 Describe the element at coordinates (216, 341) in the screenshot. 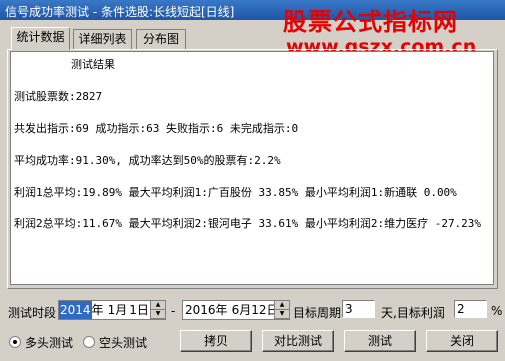

I see `copy-button: 拷贝` at that location.